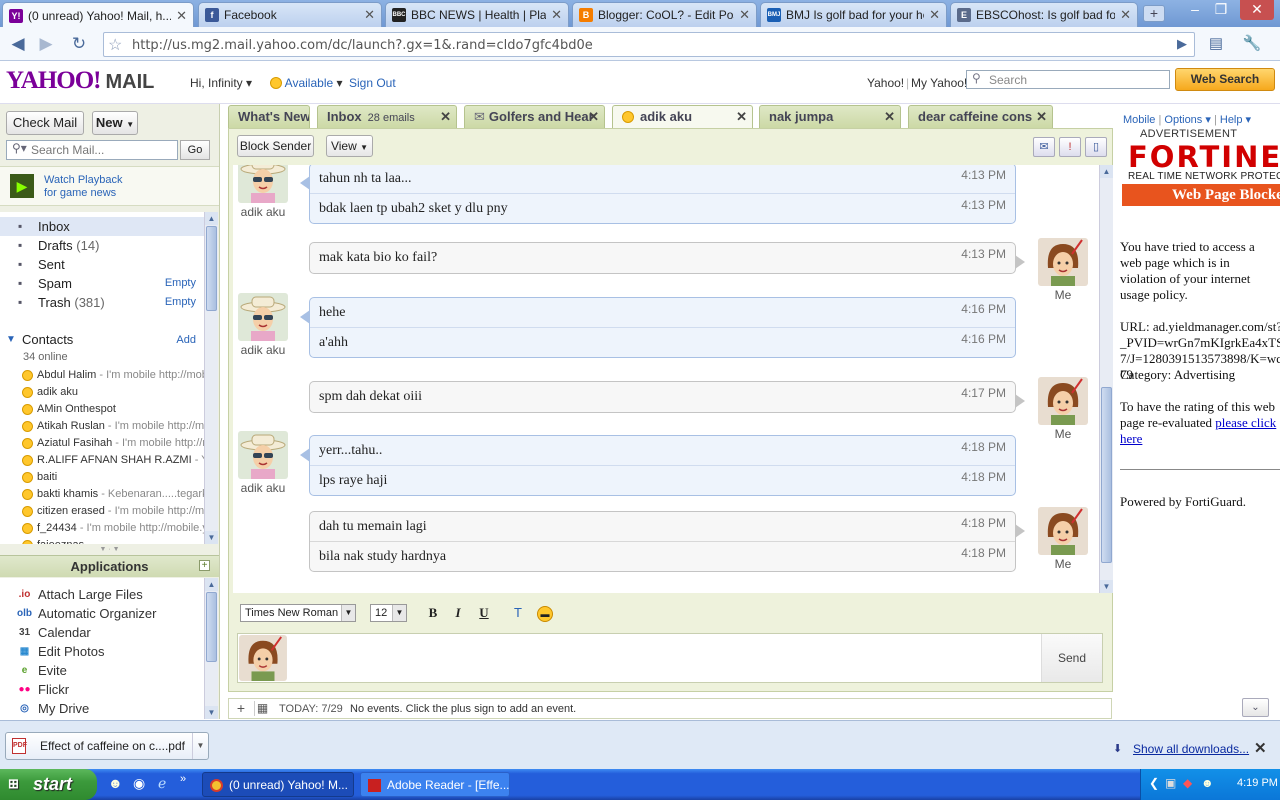 The width and height of the screenshot is (1280, 800). What do you see at coordinates (102, 613) in the screenshot?
I see `application-item: olb Automatic Organizer` at bounding box center [102, 613].